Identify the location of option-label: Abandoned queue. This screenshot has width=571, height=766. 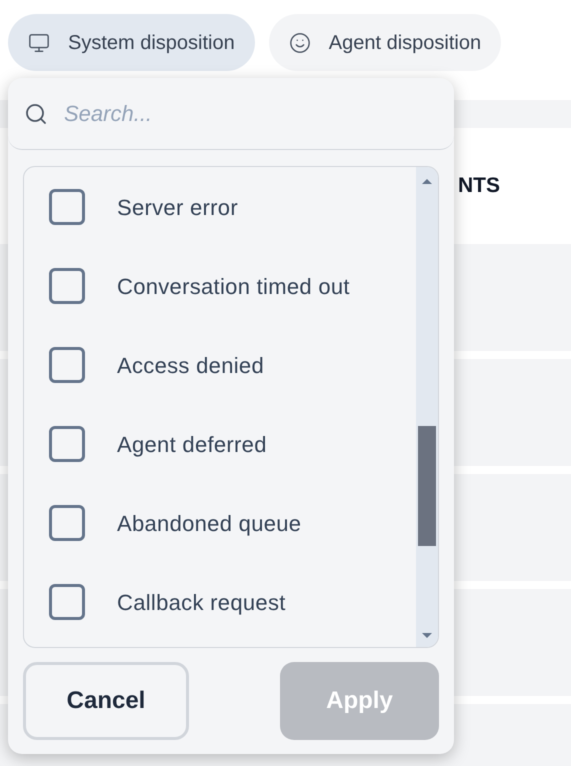
(209, 523).